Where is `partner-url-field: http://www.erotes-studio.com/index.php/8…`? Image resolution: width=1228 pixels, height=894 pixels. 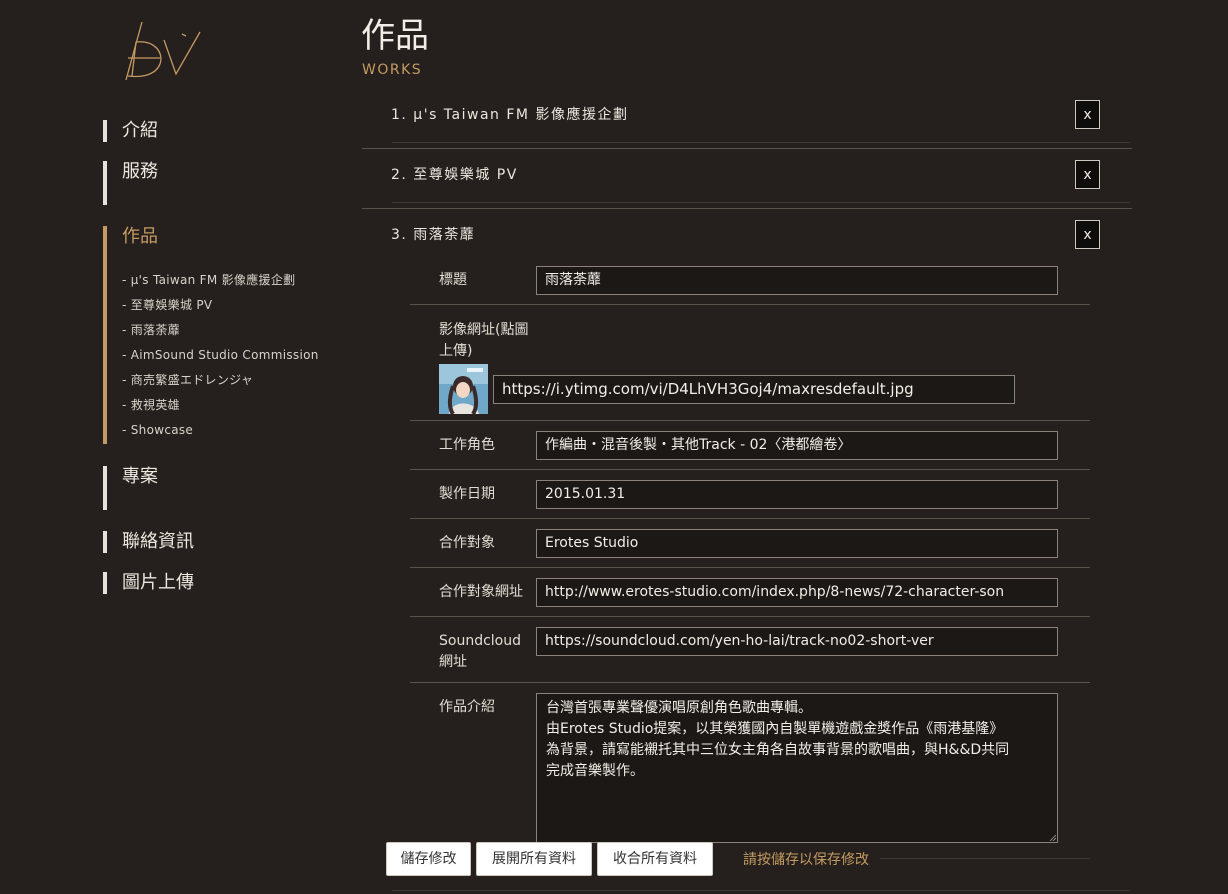 partner-url-field: http://www.erotes-studio.com/index.php/8… is located at coordinates (797, 592).